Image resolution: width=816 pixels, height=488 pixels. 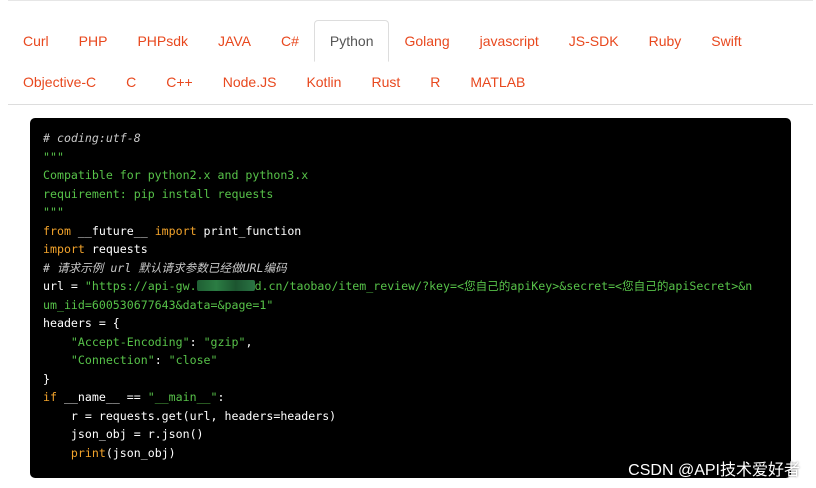 I want to click on tab-ruby: Ruby, so click(x=665, y=41).